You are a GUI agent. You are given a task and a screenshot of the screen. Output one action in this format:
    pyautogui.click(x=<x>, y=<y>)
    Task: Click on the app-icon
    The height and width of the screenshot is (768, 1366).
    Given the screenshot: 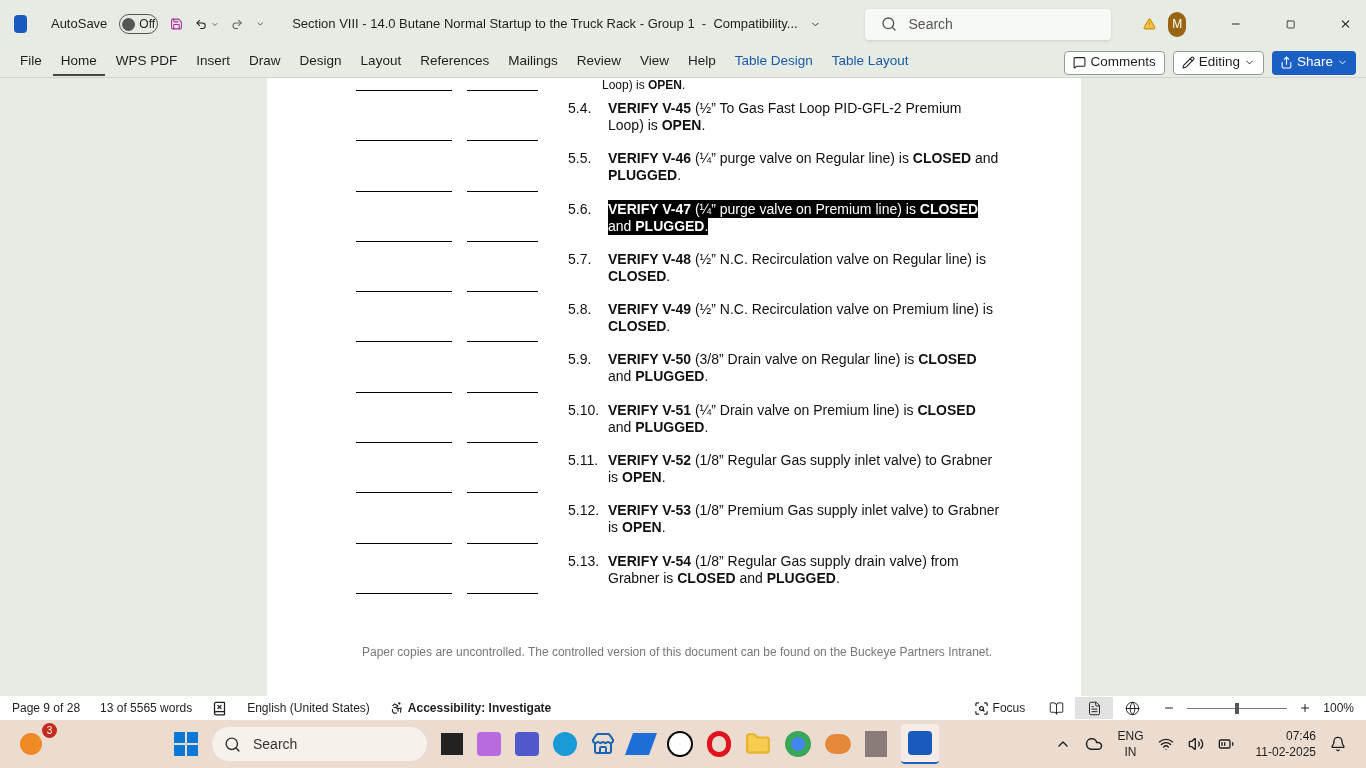 What is the action you would take?
    pyautogui.click(x=680, y=744)
    